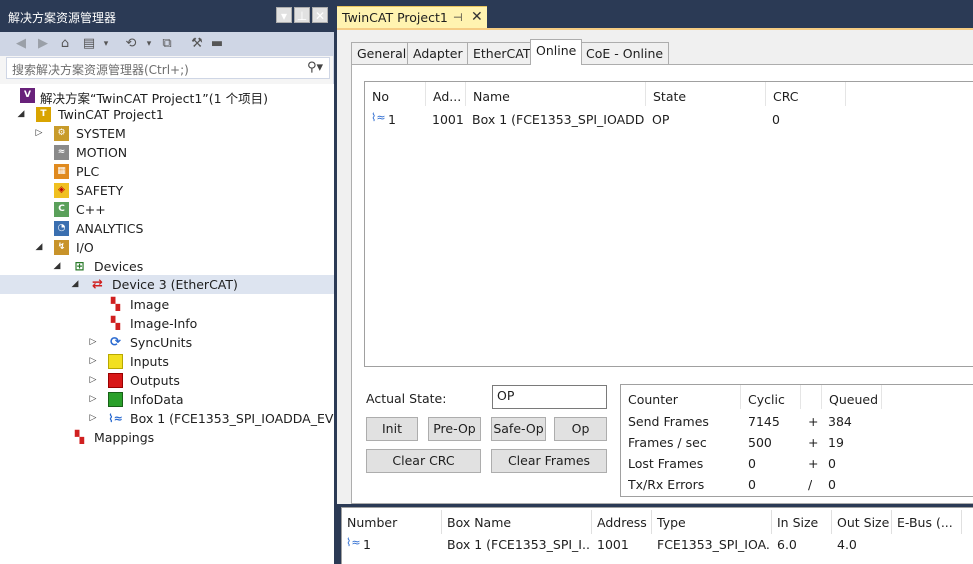 The width and height of the screenshot is (973, 564). I want to click on column-header-in-size: In Size, so click(802, 522).